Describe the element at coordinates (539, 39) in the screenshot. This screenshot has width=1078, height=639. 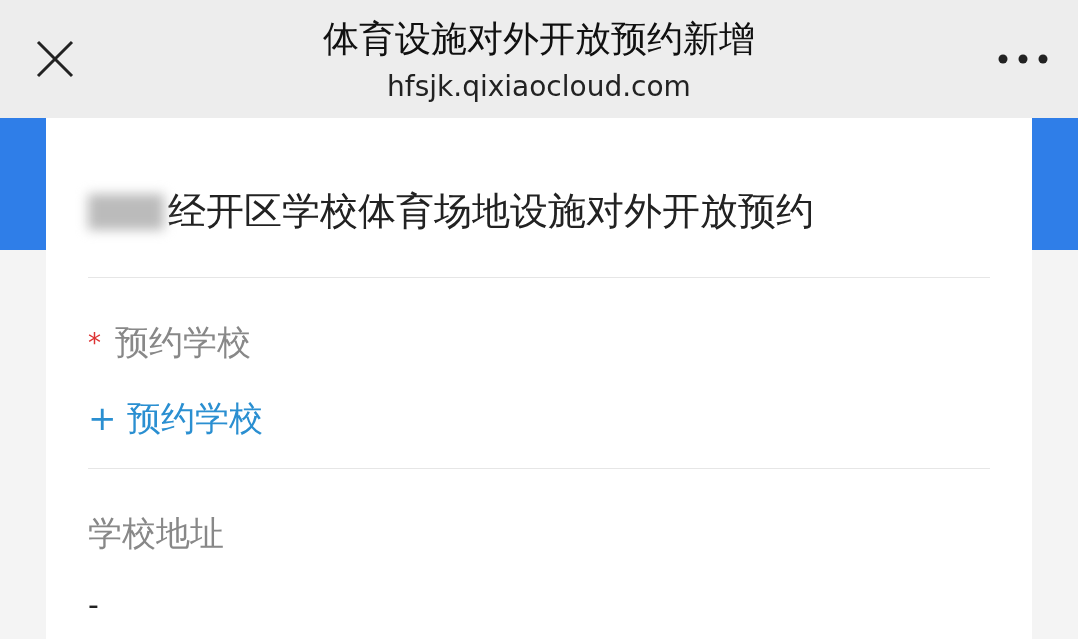
I see `page-title: 体育设施对外开放预约新增` at that location.